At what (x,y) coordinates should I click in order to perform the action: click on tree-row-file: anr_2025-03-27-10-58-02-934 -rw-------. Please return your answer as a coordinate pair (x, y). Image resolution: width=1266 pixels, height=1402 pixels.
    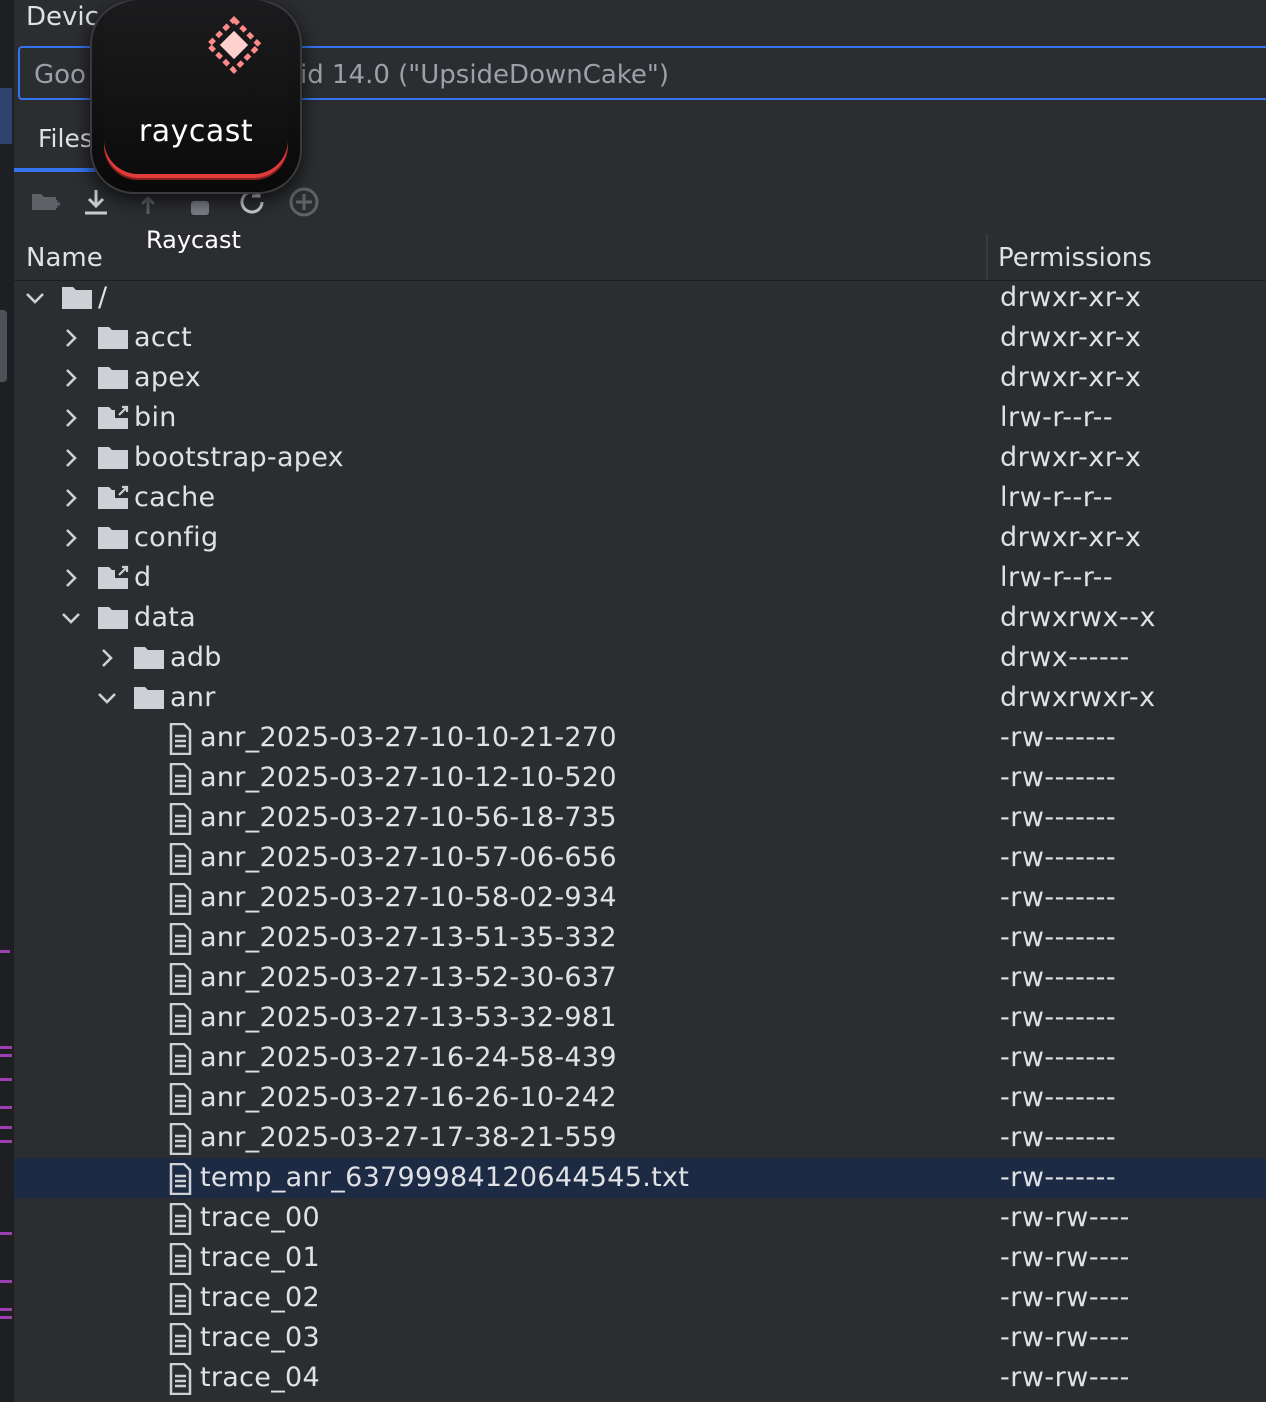
    Looking at the image, I should click on (640, 898).